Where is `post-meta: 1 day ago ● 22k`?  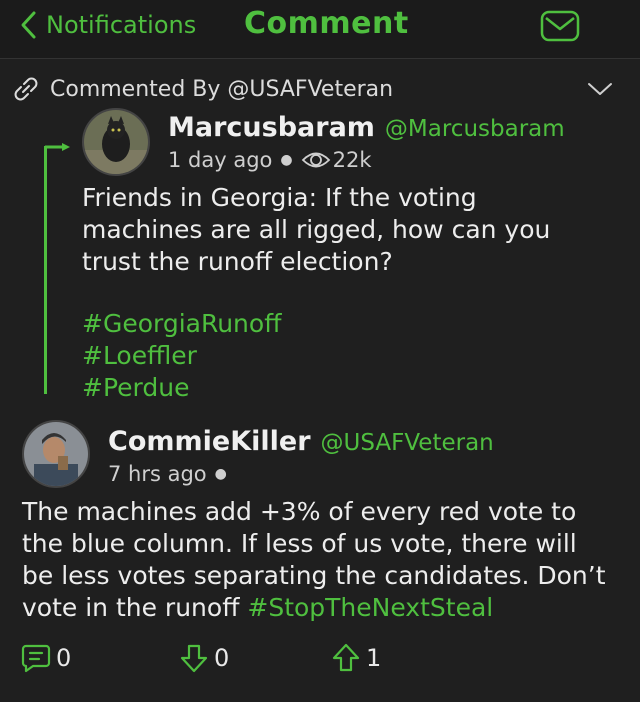
post-meta: 1 day ago ● 22k is located at coordinates (270, 160).